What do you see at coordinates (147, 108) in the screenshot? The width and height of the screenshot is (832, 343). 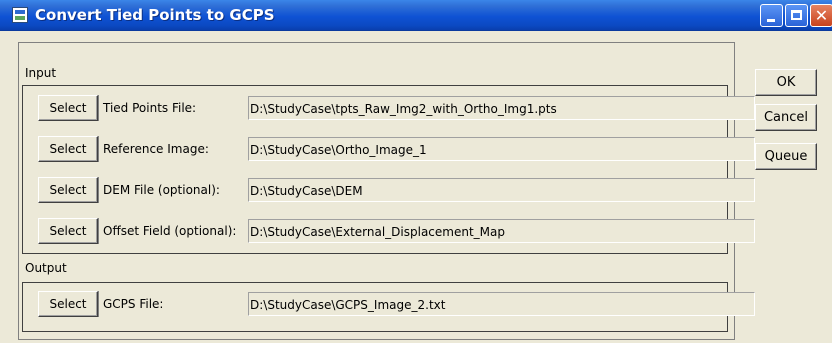 I see `tied-points-label: Tied Points File:` at bounding box center [147, 108].